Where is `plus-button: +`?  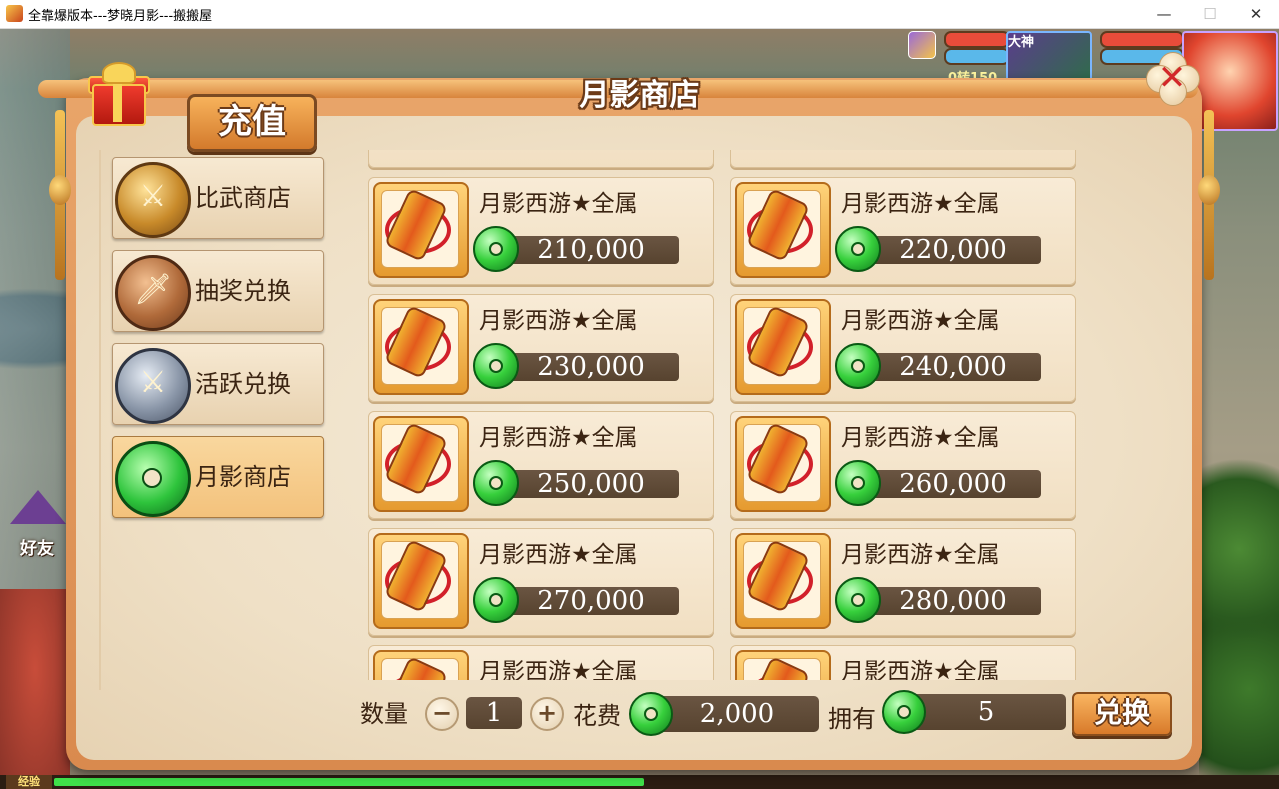 plus-button: + is located at coordinates (547, 714).